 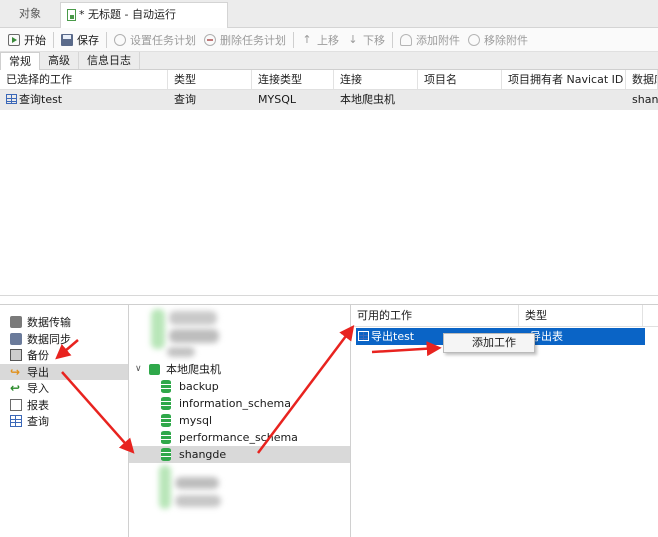 I want to click on db-label: shangde, so click(x=203, y=454).